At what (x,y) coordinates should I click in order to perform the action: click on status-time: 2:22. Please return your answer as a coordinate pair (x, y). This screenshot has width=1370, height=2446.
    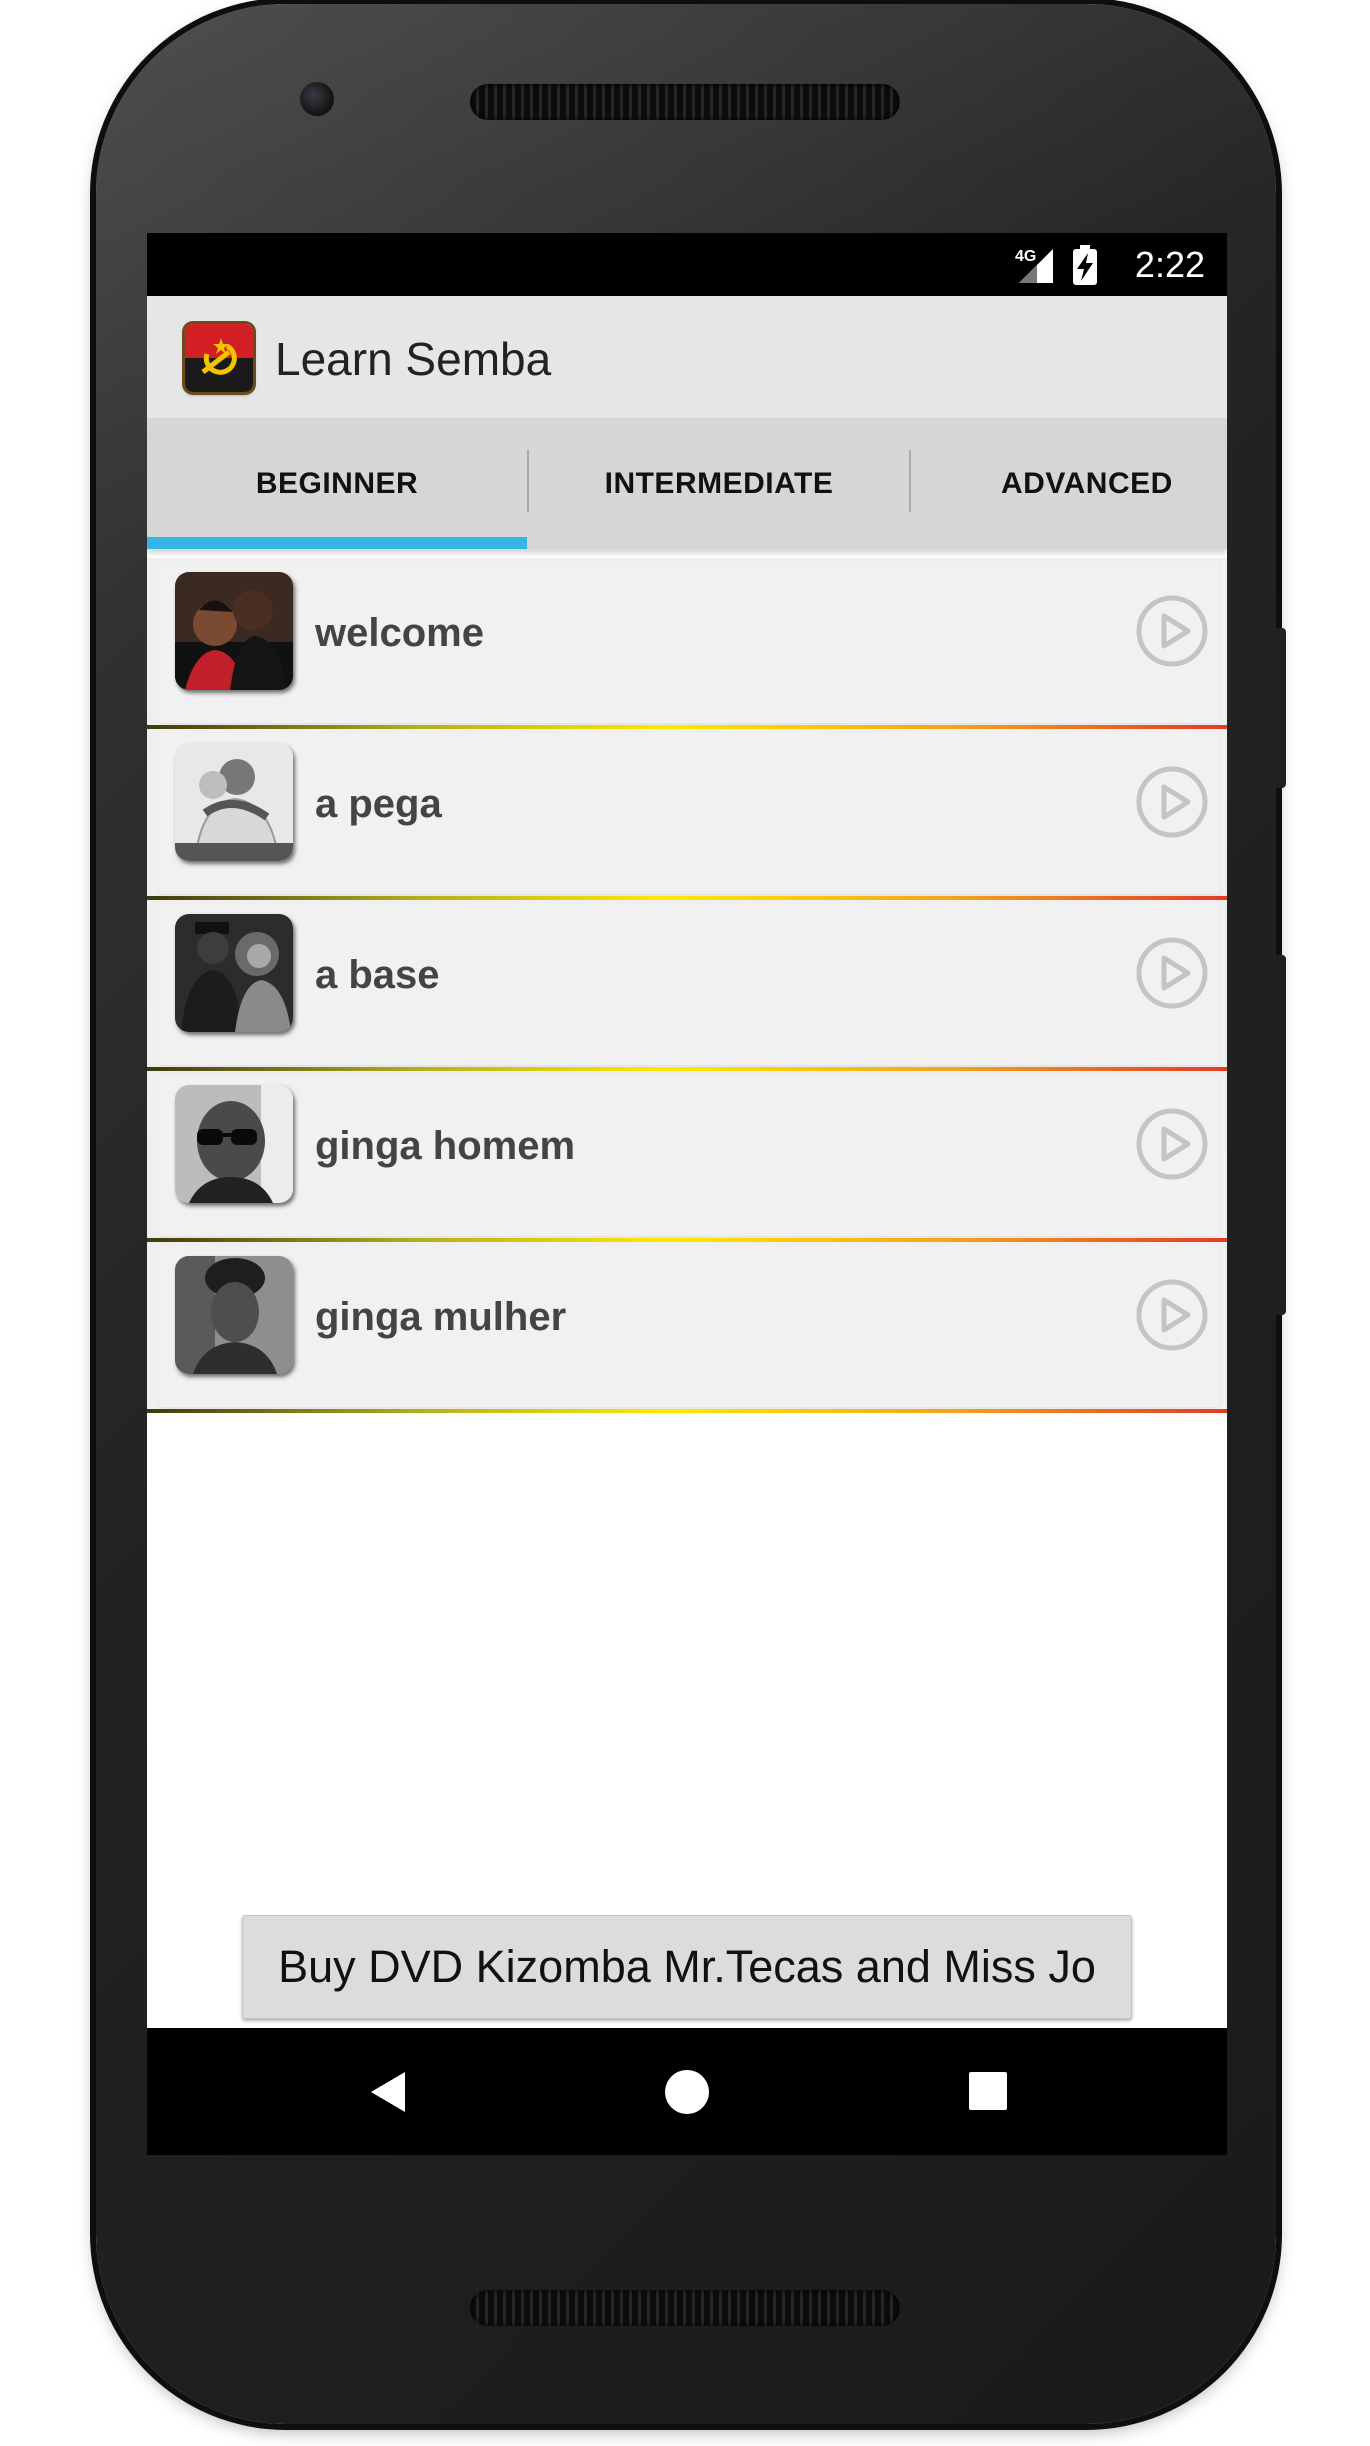
    Looking at the image, I should click on (1169, 264).